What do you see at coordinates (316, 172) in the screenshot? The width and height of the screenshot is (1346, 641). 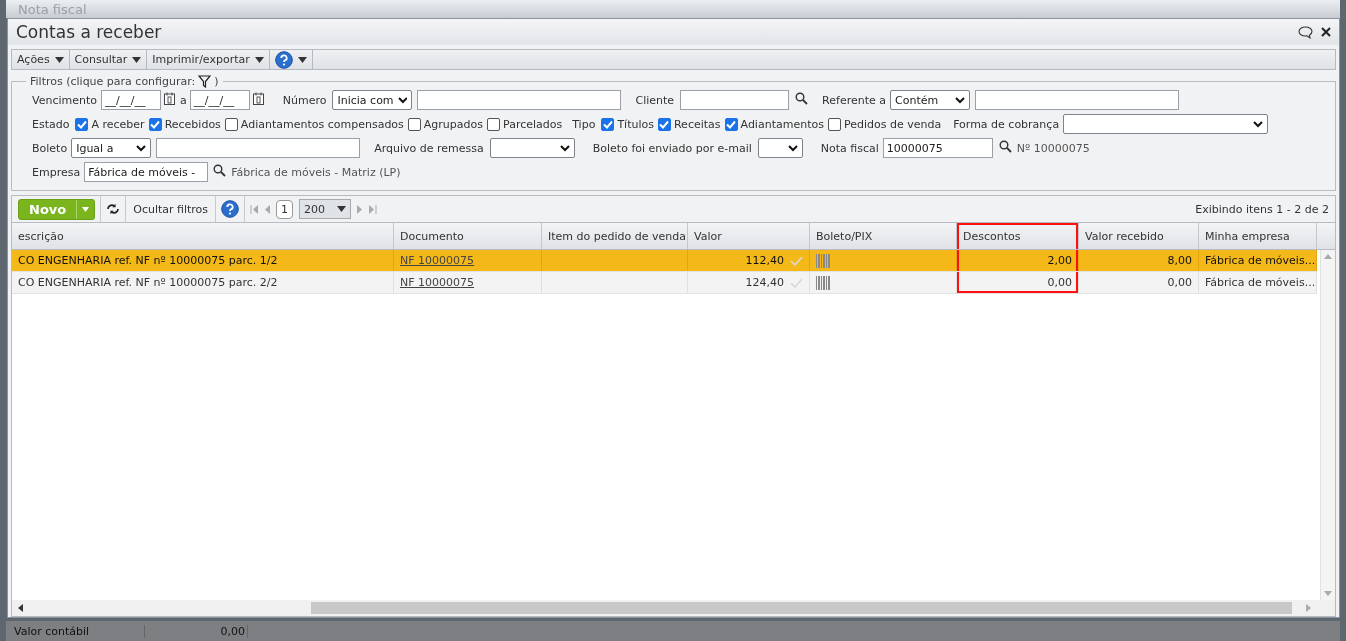 I see `company-result: Fábrica de móveis - Matriz (LP)` at bounding box center [316, 172].